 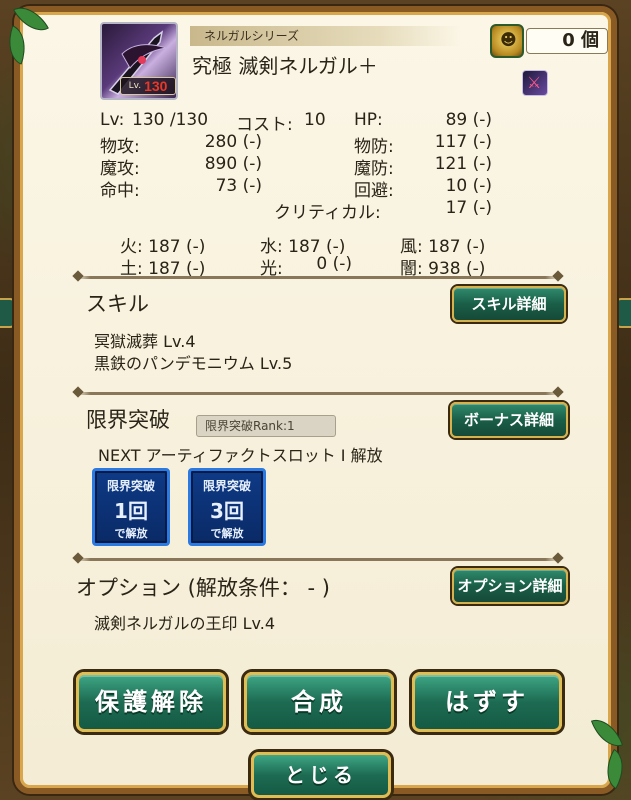 I want to click on limit-badge-1-count: 1回, so click(x=131, y=511).